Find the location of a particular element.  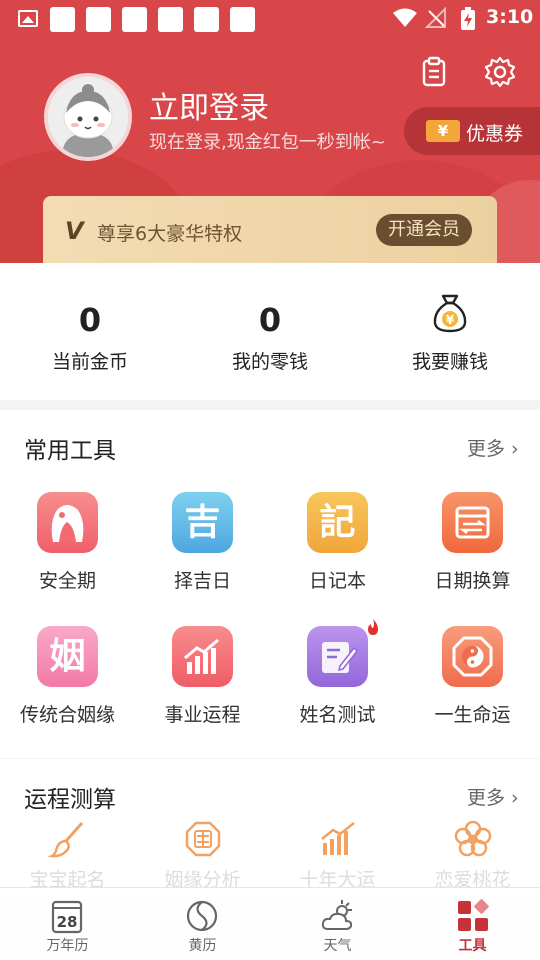

clipboard-icon is located at coordinates (434, 72).